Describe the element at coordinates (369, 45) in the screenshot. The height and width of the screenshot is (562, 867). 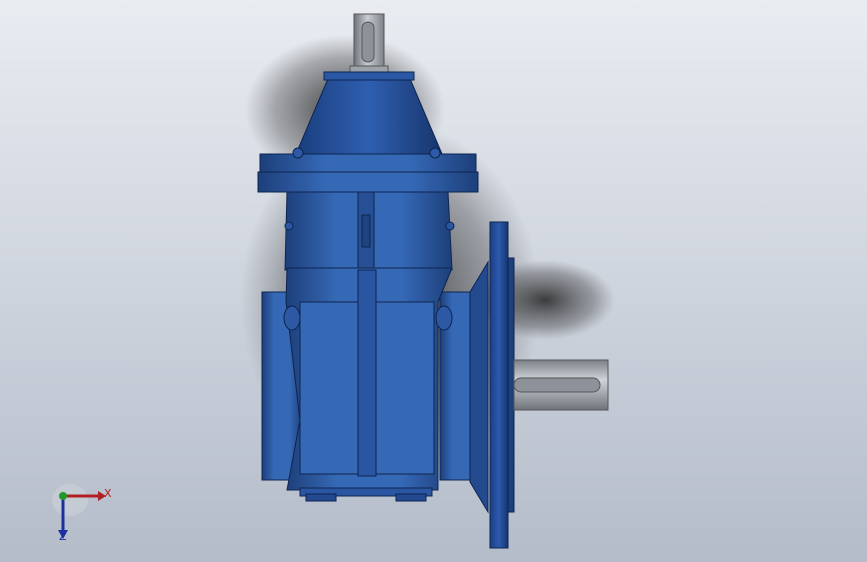
I see `input-shaft` at that location.